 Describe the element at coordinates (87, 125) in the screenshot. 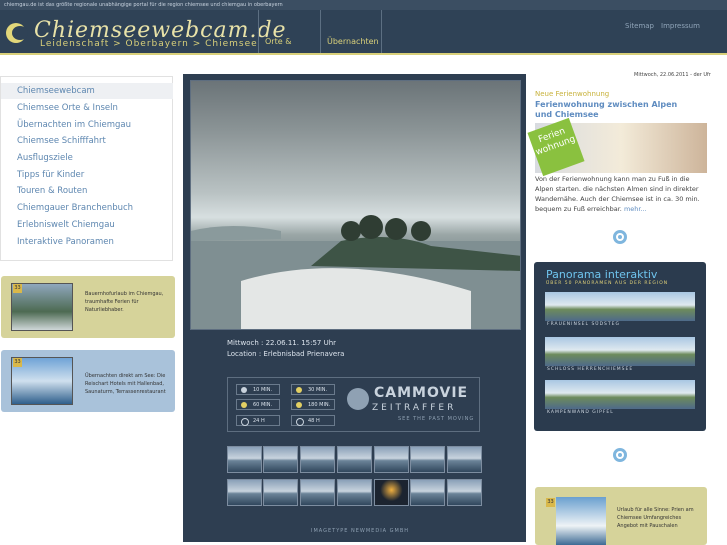

I see `sidebar-item-uebernachten: Übernachten im Chiemgau` at that location.